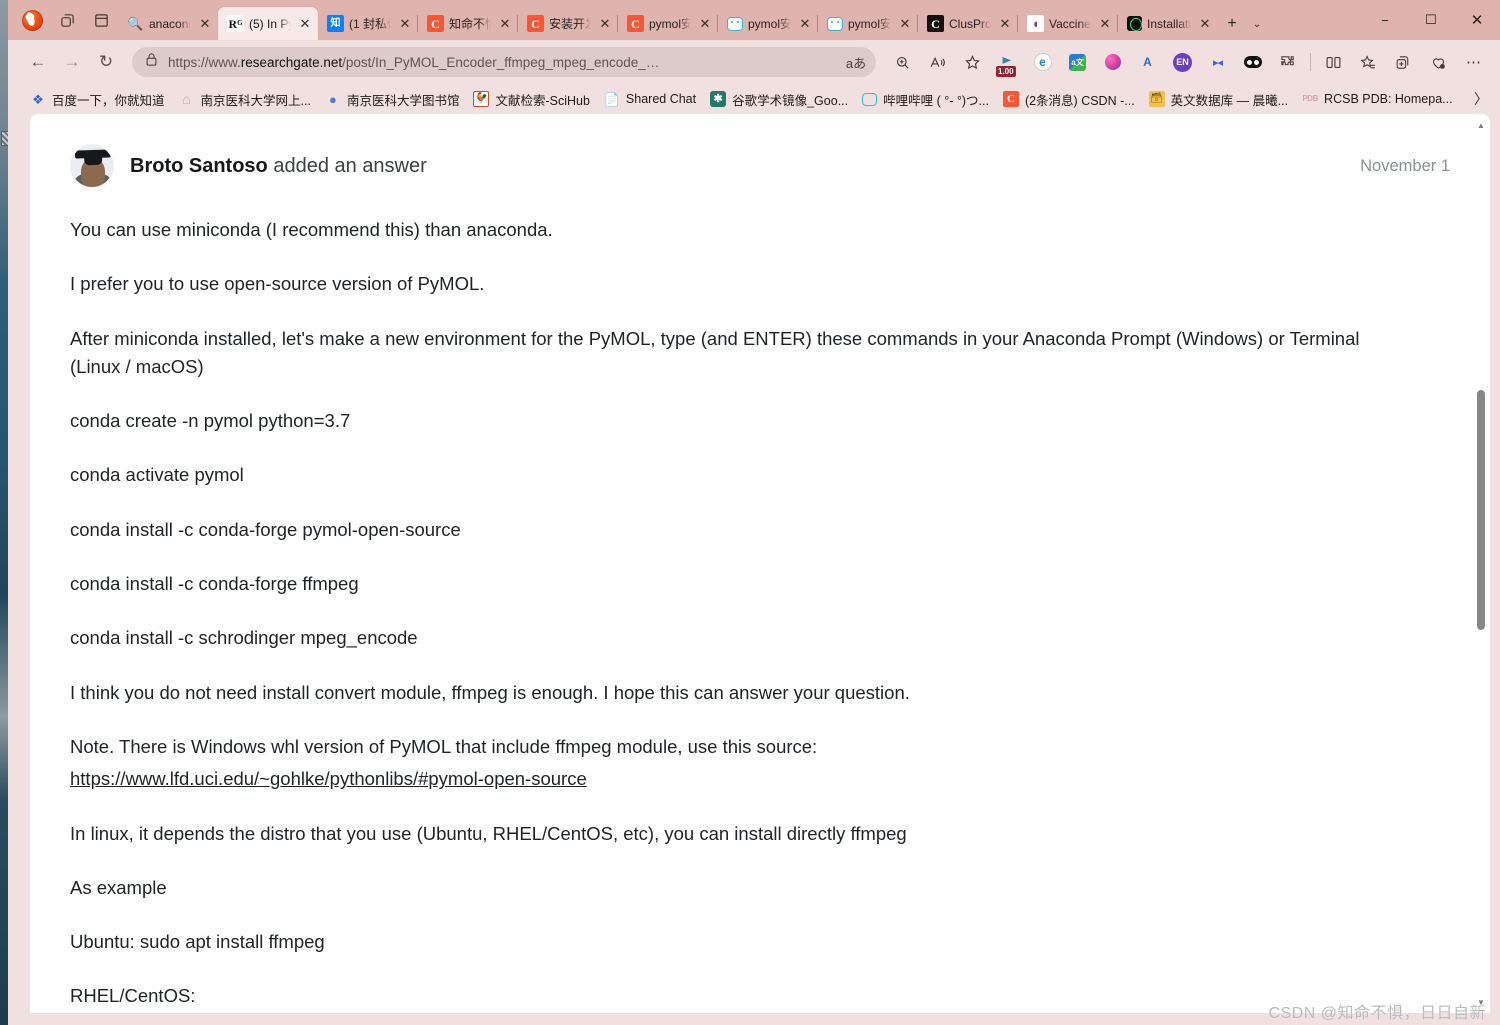  What do you see at coordinates (767, 23) in the screenshot?
I see `tab-bilibili-1: pymol安装 ✕` at bounding box center [767, 23].